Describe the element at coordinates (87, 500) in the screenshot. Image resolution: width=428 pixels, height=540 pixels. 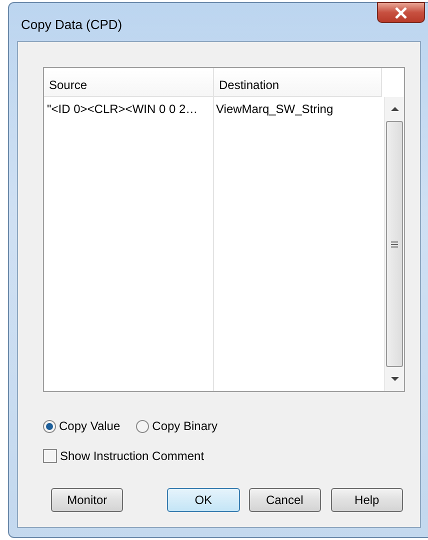
I see `dialog-button: Monitor` at that location.